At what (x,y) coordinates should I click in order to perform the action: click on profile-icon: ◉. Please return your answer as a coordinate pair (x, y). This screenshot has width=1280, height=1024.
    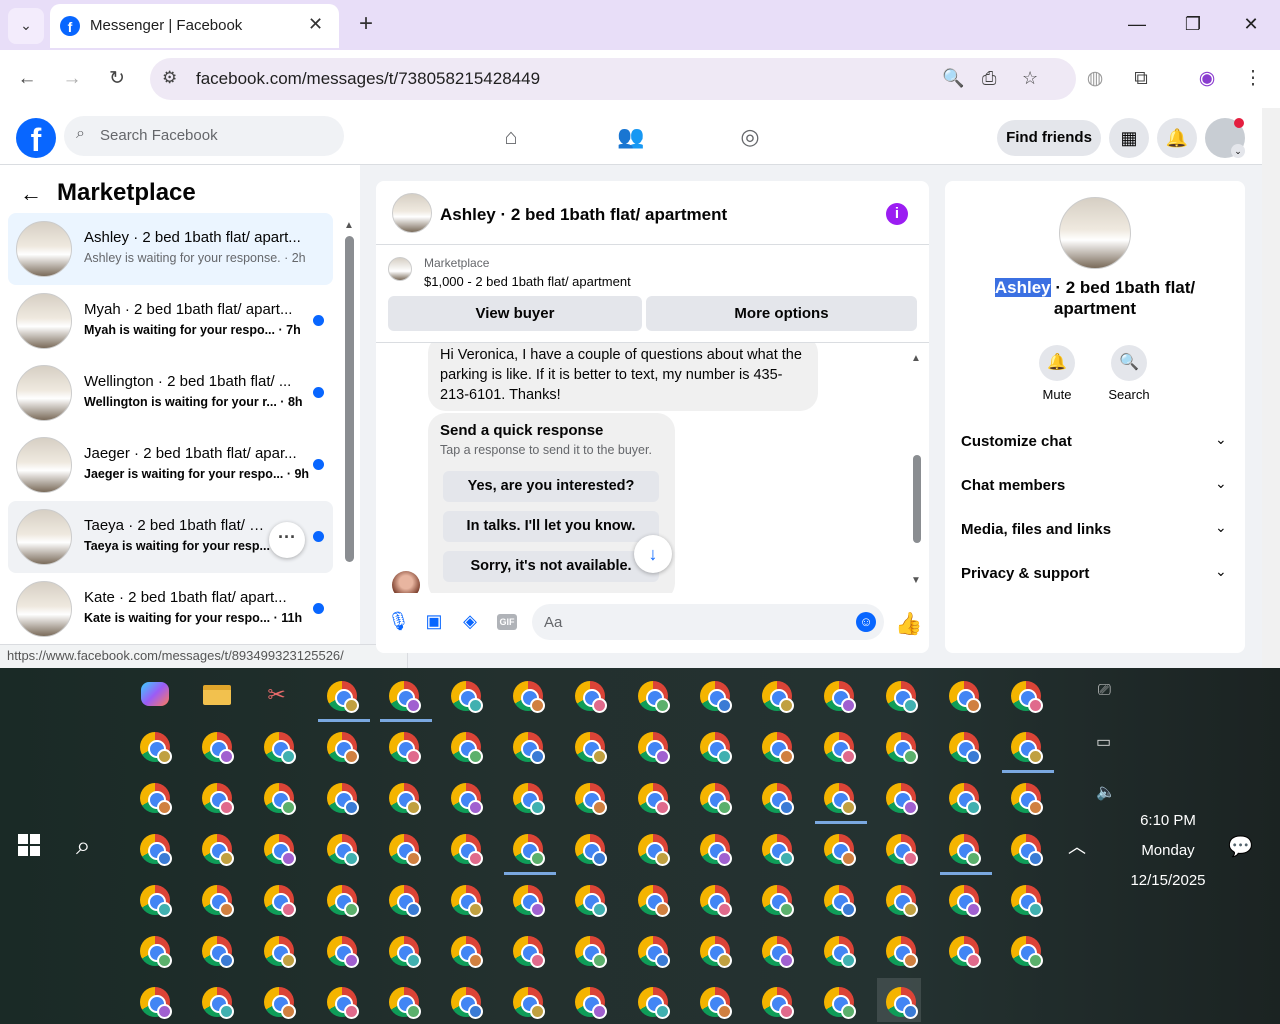
    Looking at the image, I should click on (1207, 79).